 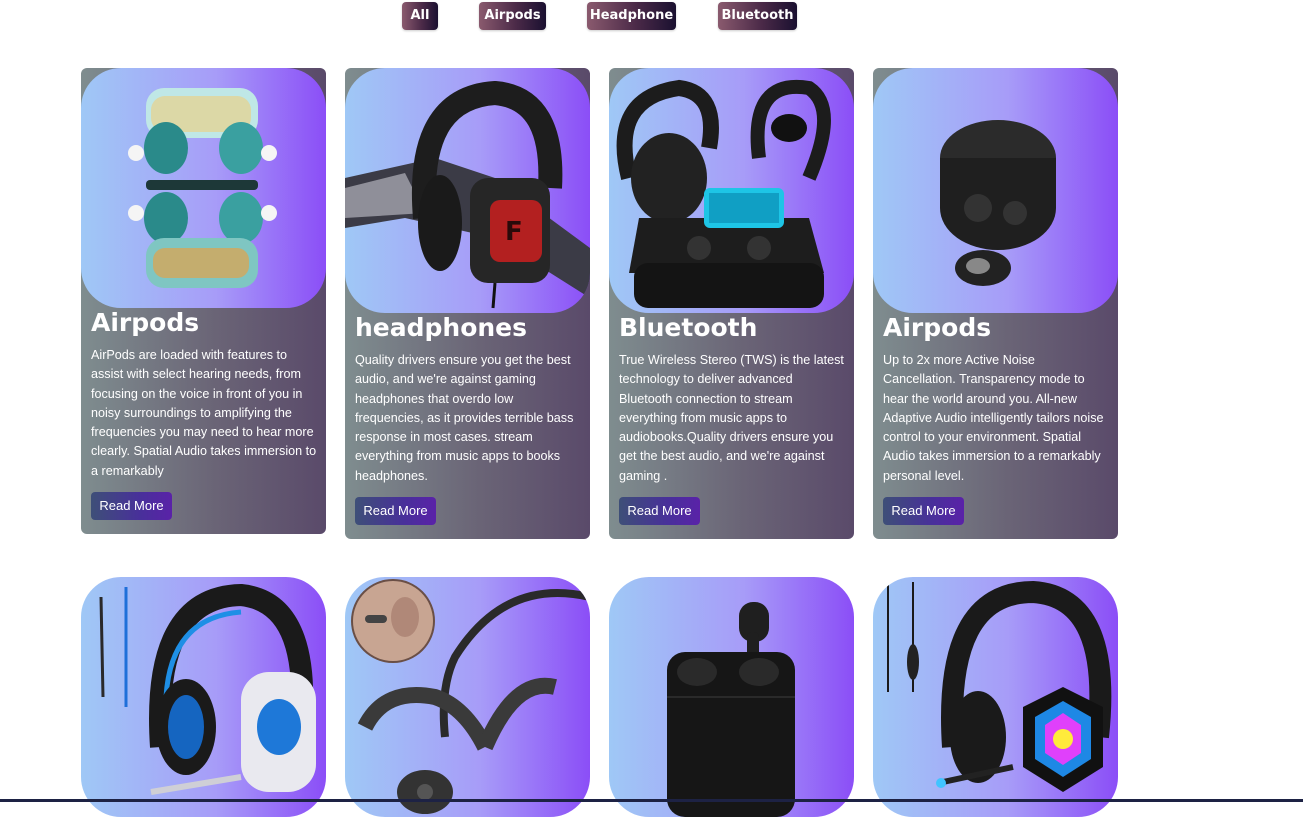 I want to click on product-image: F, so click(x=467, y=190).